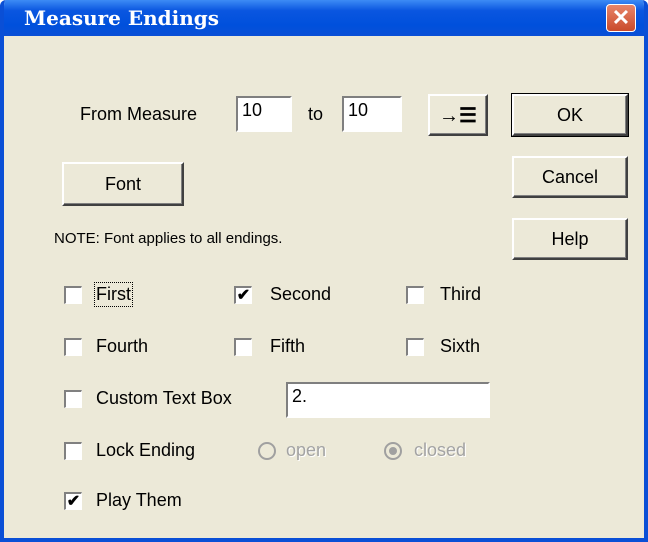  I want to click on to-measure-input: 10, so click(372, 114).